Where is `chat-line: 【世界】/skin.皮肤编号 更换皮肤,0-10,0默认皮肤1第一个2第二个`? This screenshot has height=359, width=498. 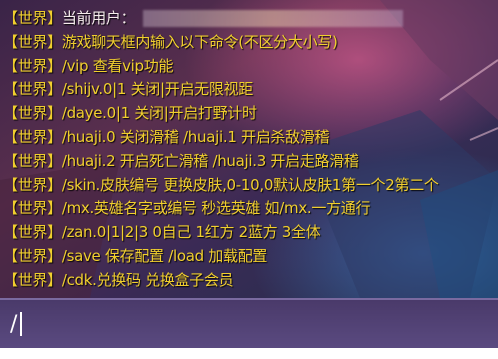 chat-line: 【世界】/skin.皮肤编号 更换皮肤,0-10,0默认皮肤1第一个2第二个 is located at coordinates (250, 186).